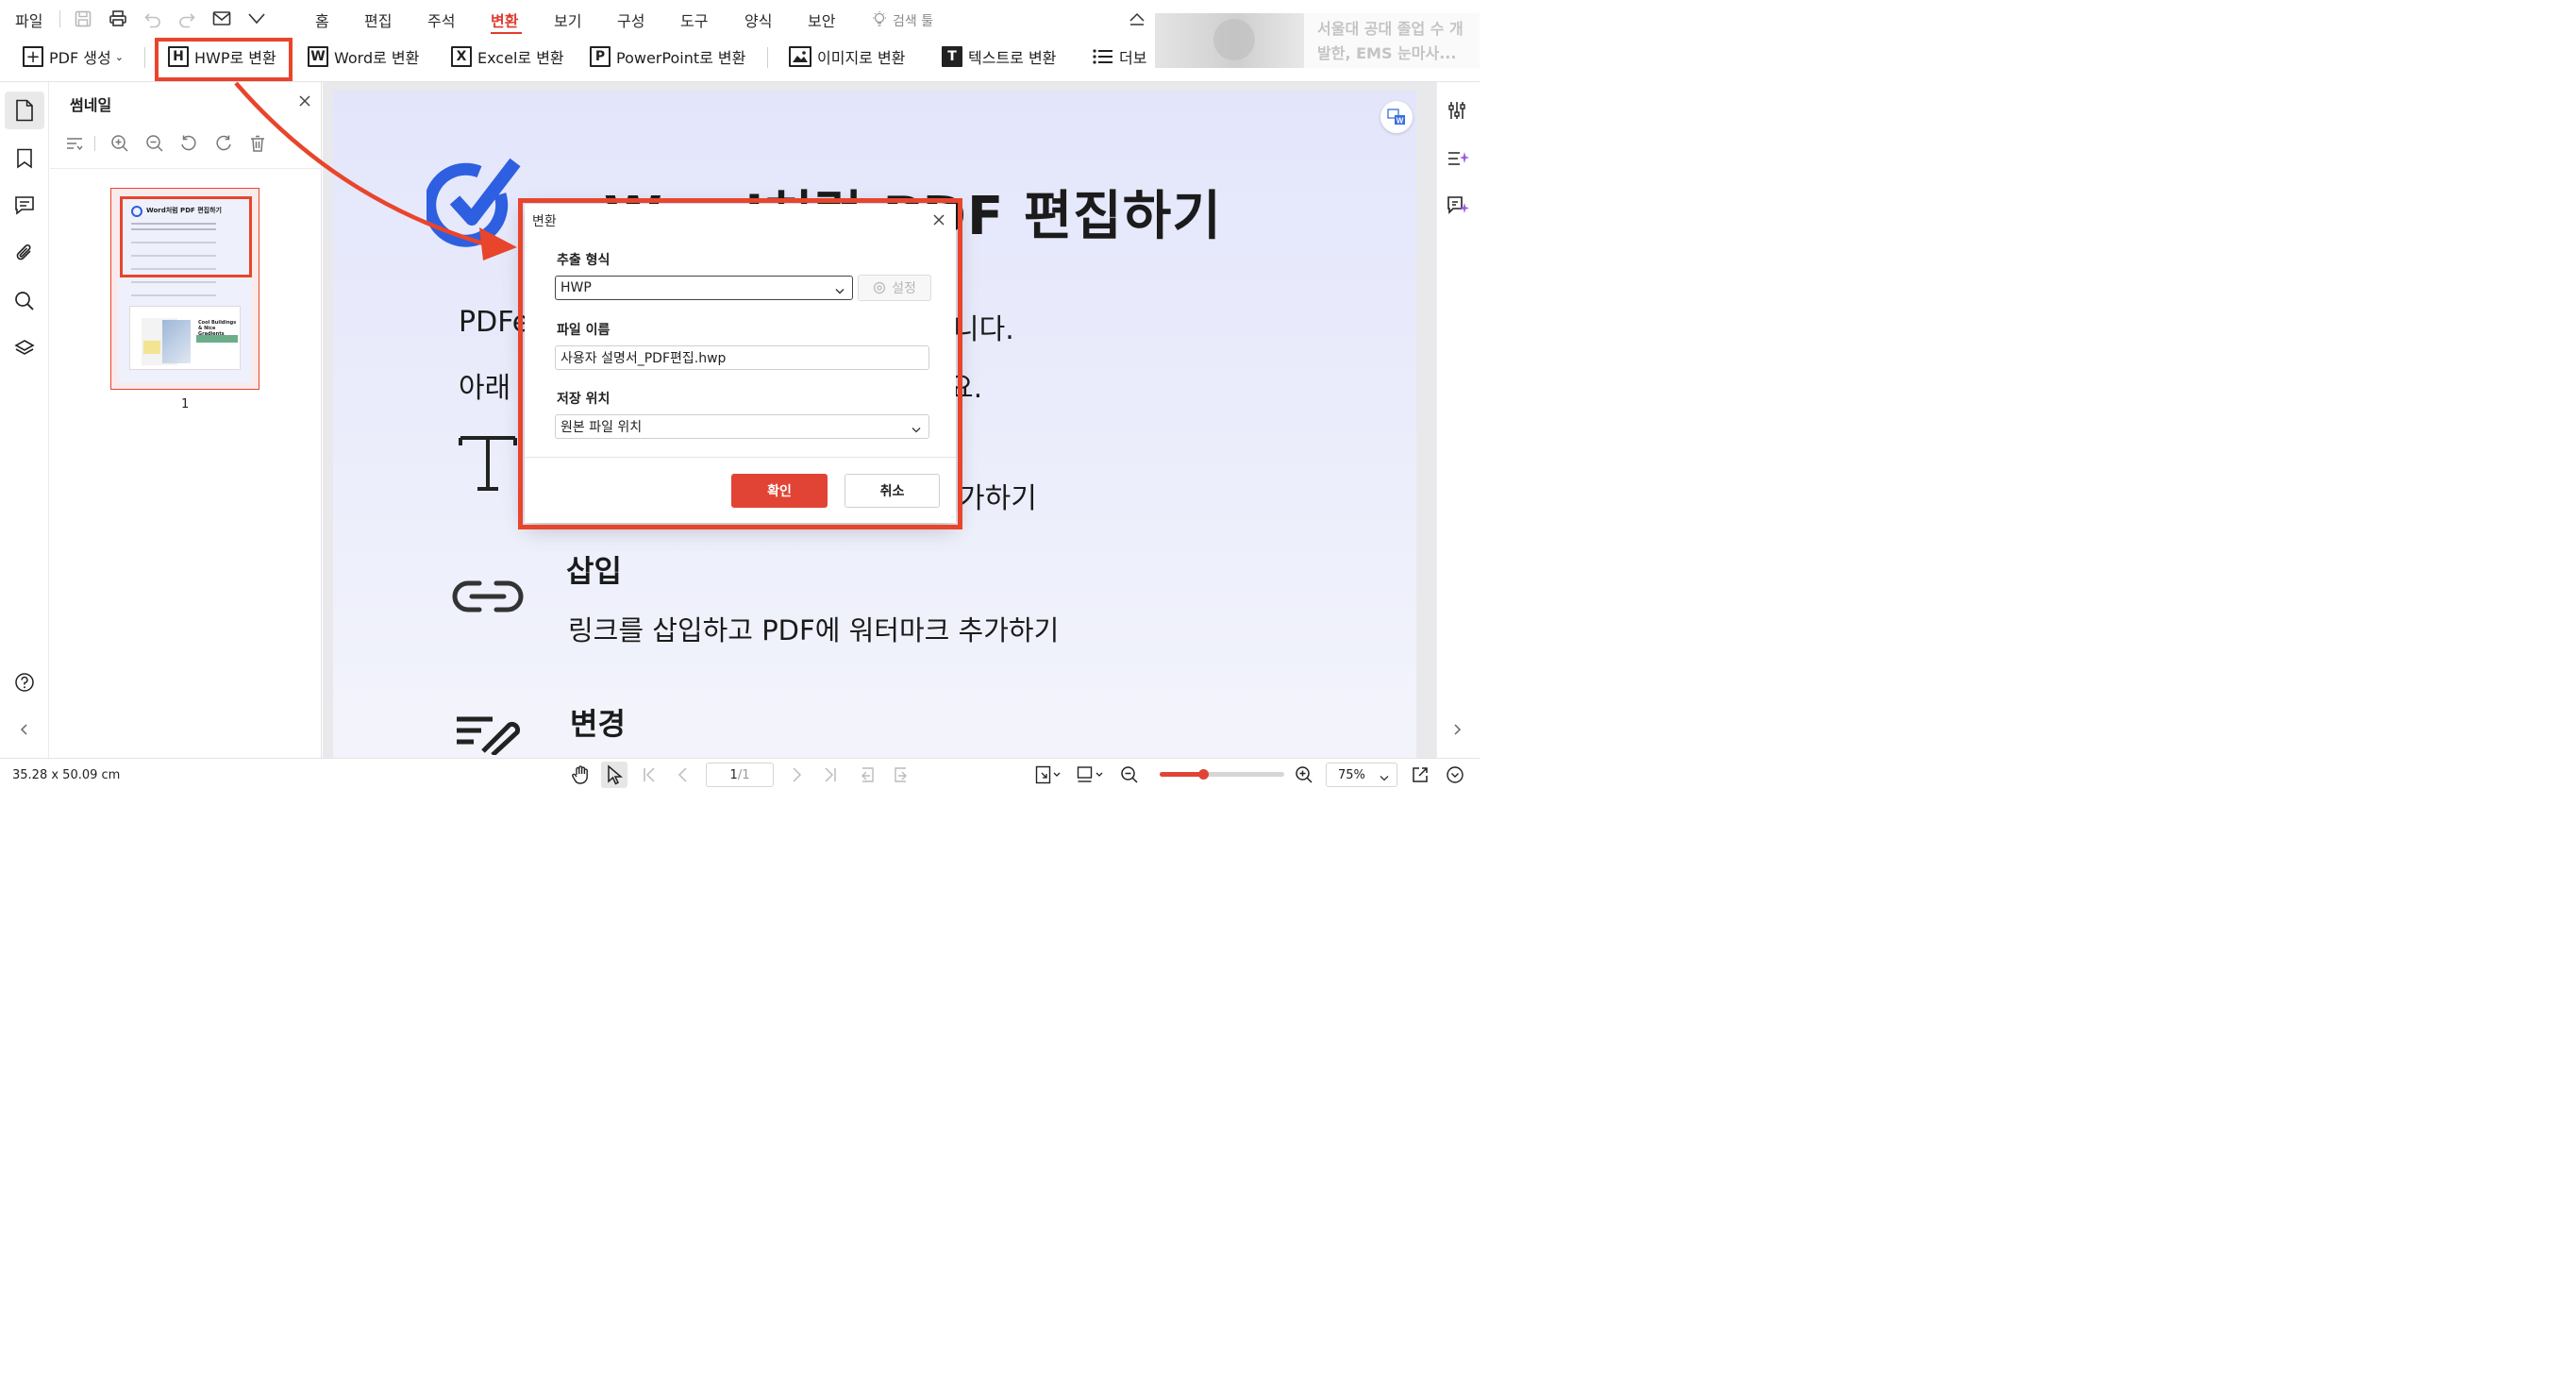 Image resolution: width=2576 pixels, height=1376 pixels. What do you see at coordinates (1182, 774) in the screenshot?
I see `zoom-slider-fill` at bounding box center [1182, 774].